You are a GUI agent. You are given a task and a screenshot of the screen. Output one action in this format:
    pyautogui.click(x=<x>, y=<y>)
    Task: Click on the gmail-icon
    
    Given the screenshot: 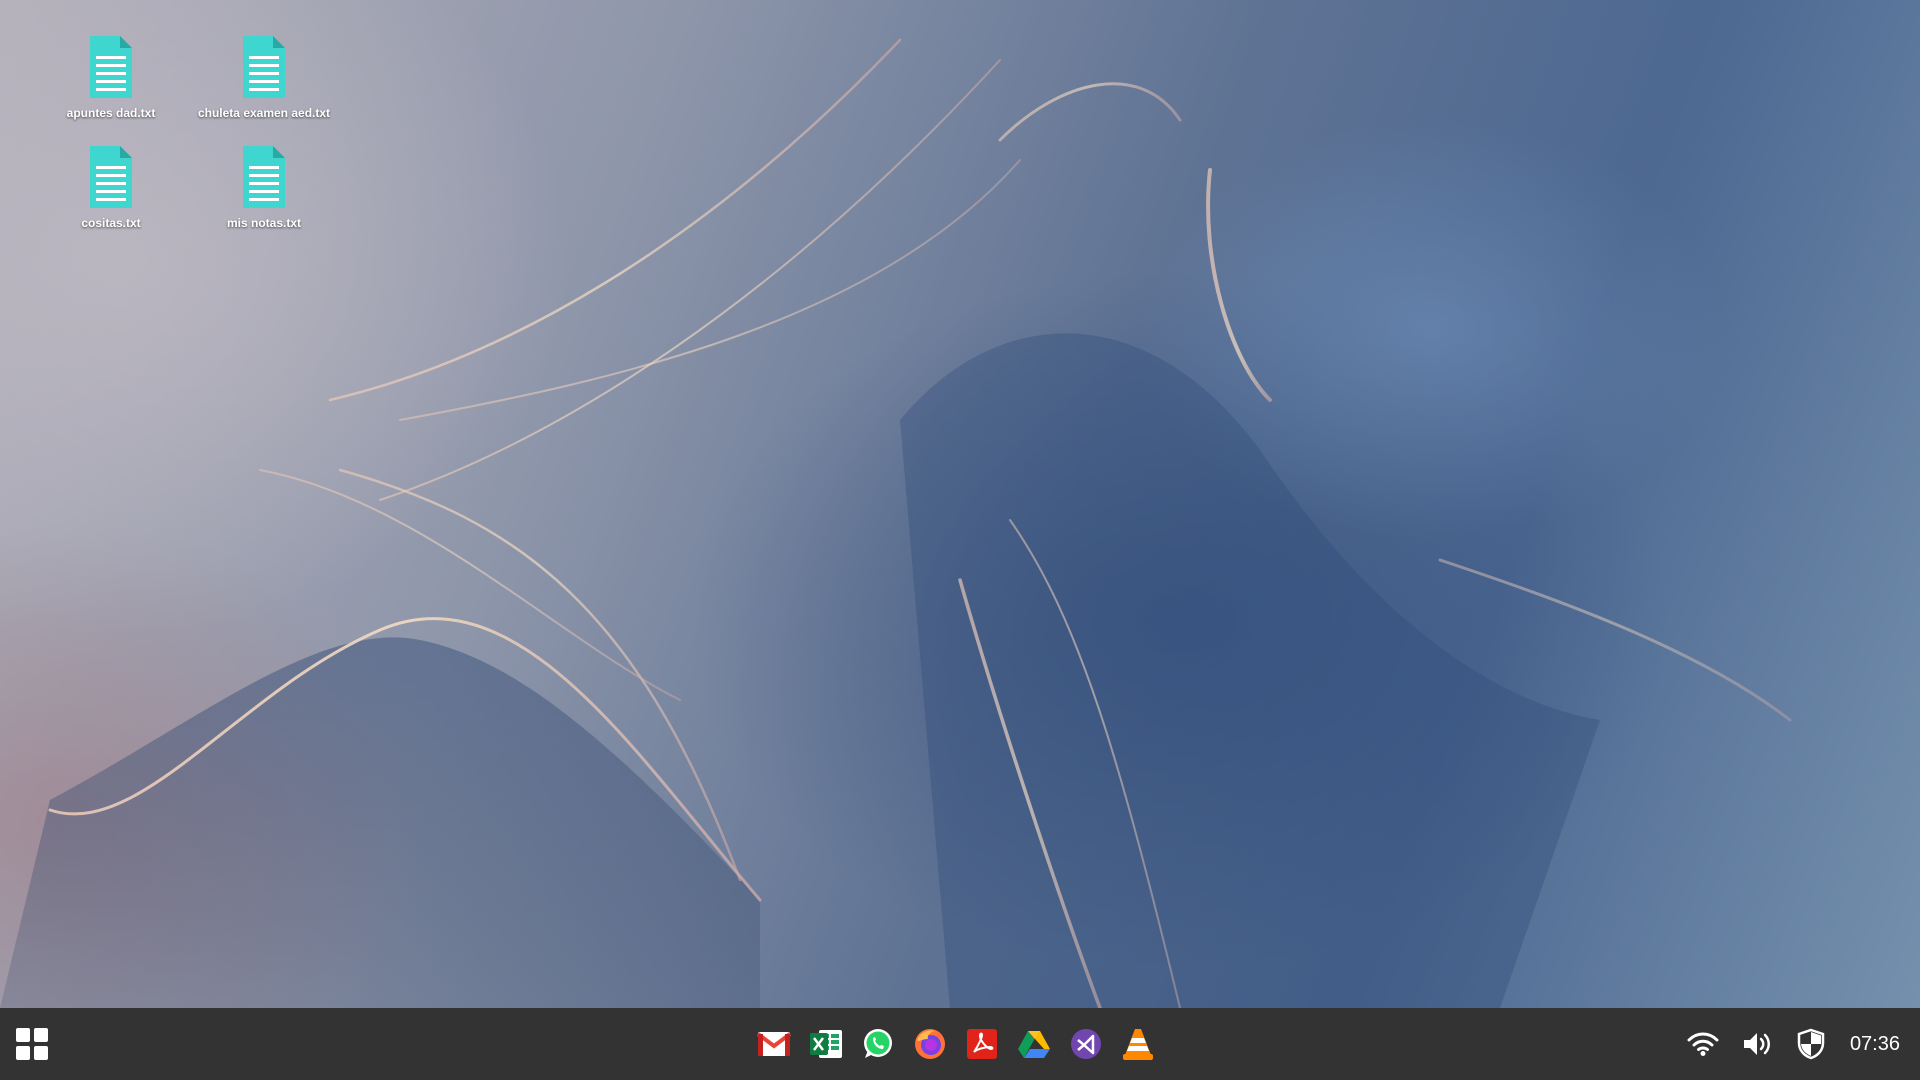 What is the action you would take?
    pyautogui.click(x=774, y=1044)
    